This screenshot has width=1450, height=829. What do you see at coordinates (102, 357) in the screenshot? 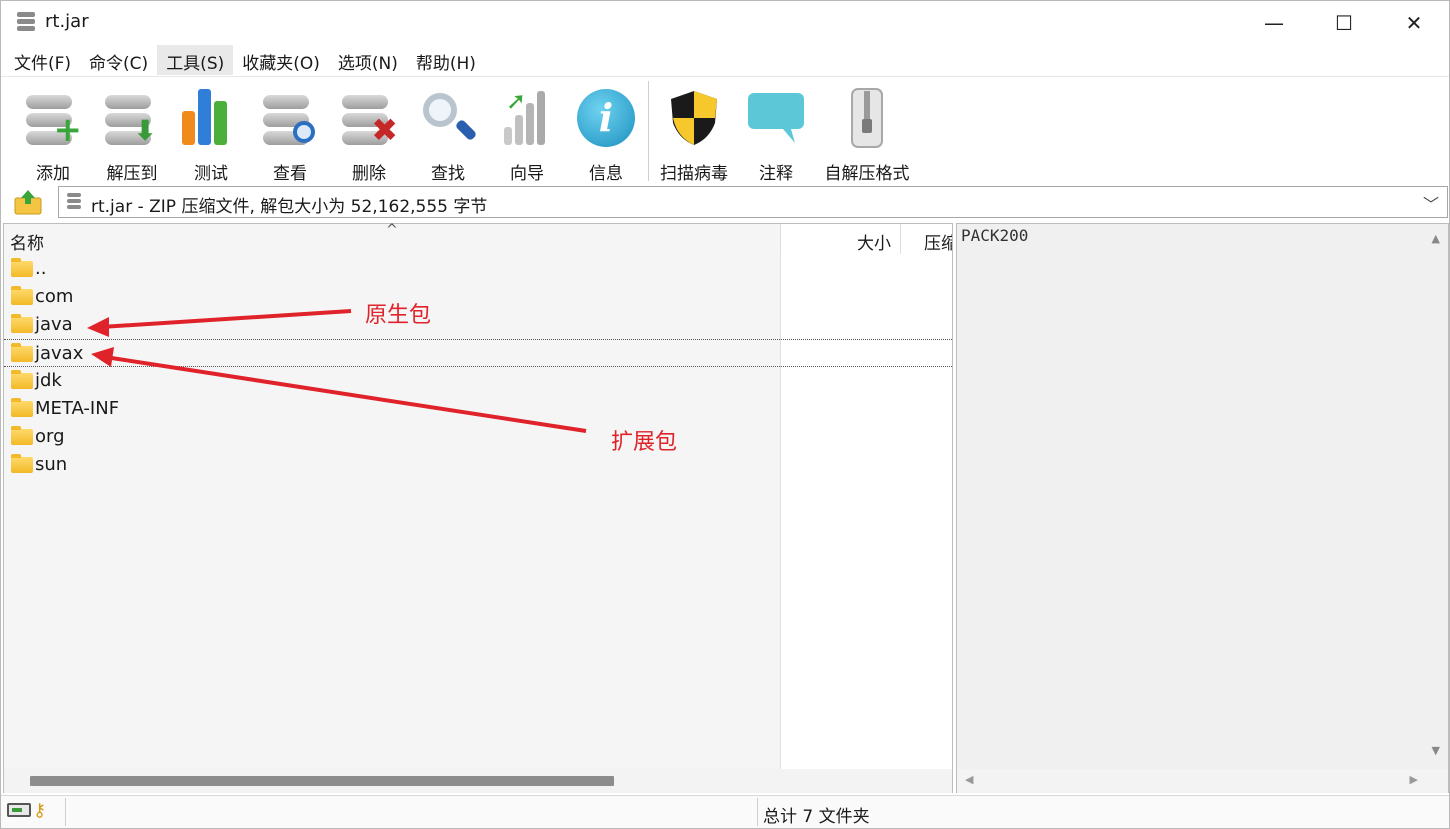
I see `arrow-head-extension` at bounding box center [102, 357].